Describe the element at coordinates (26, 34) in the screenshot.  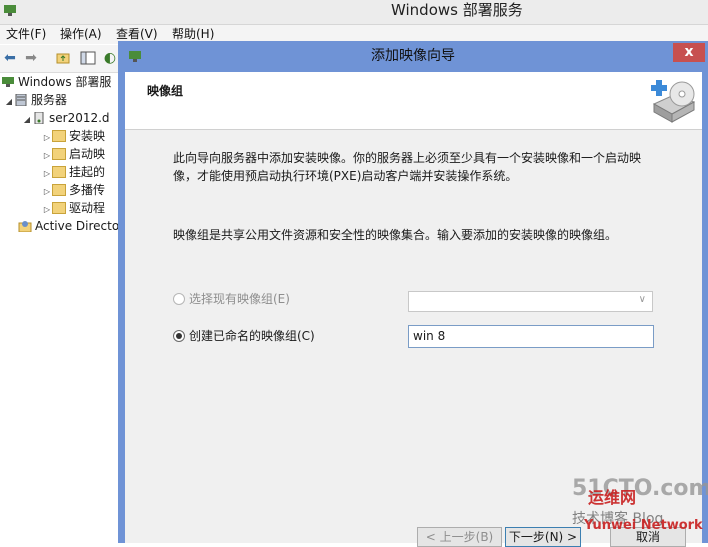
I see `menu-file: 文件(F)` at that location.